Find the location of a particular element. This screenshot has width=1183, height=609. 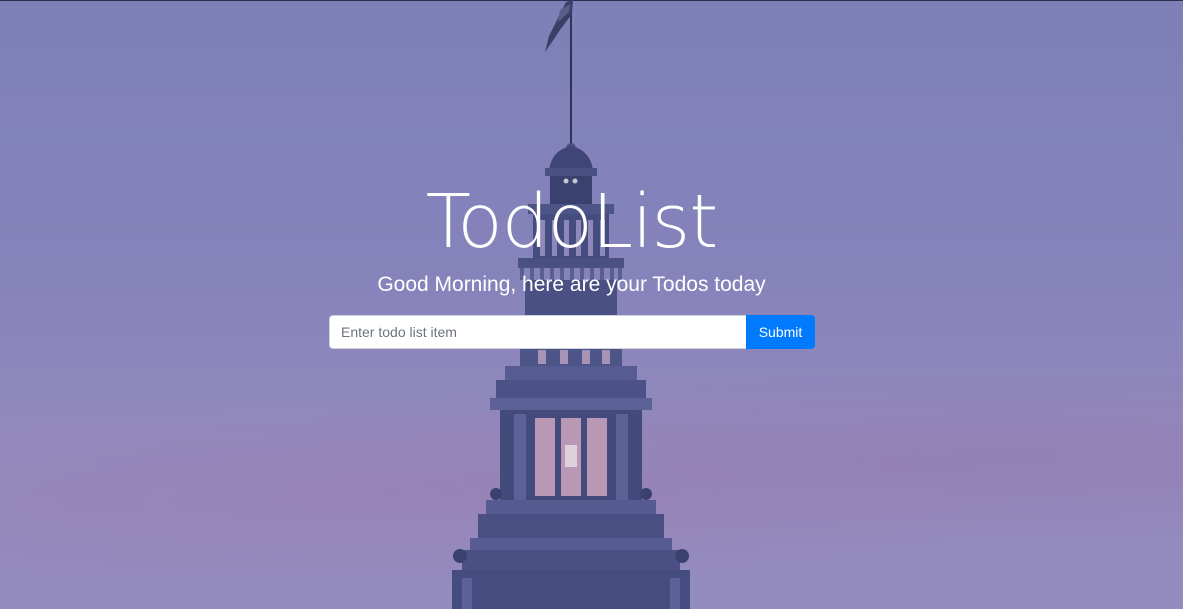

todo-form: Submit is located at coordinates (572, 332).